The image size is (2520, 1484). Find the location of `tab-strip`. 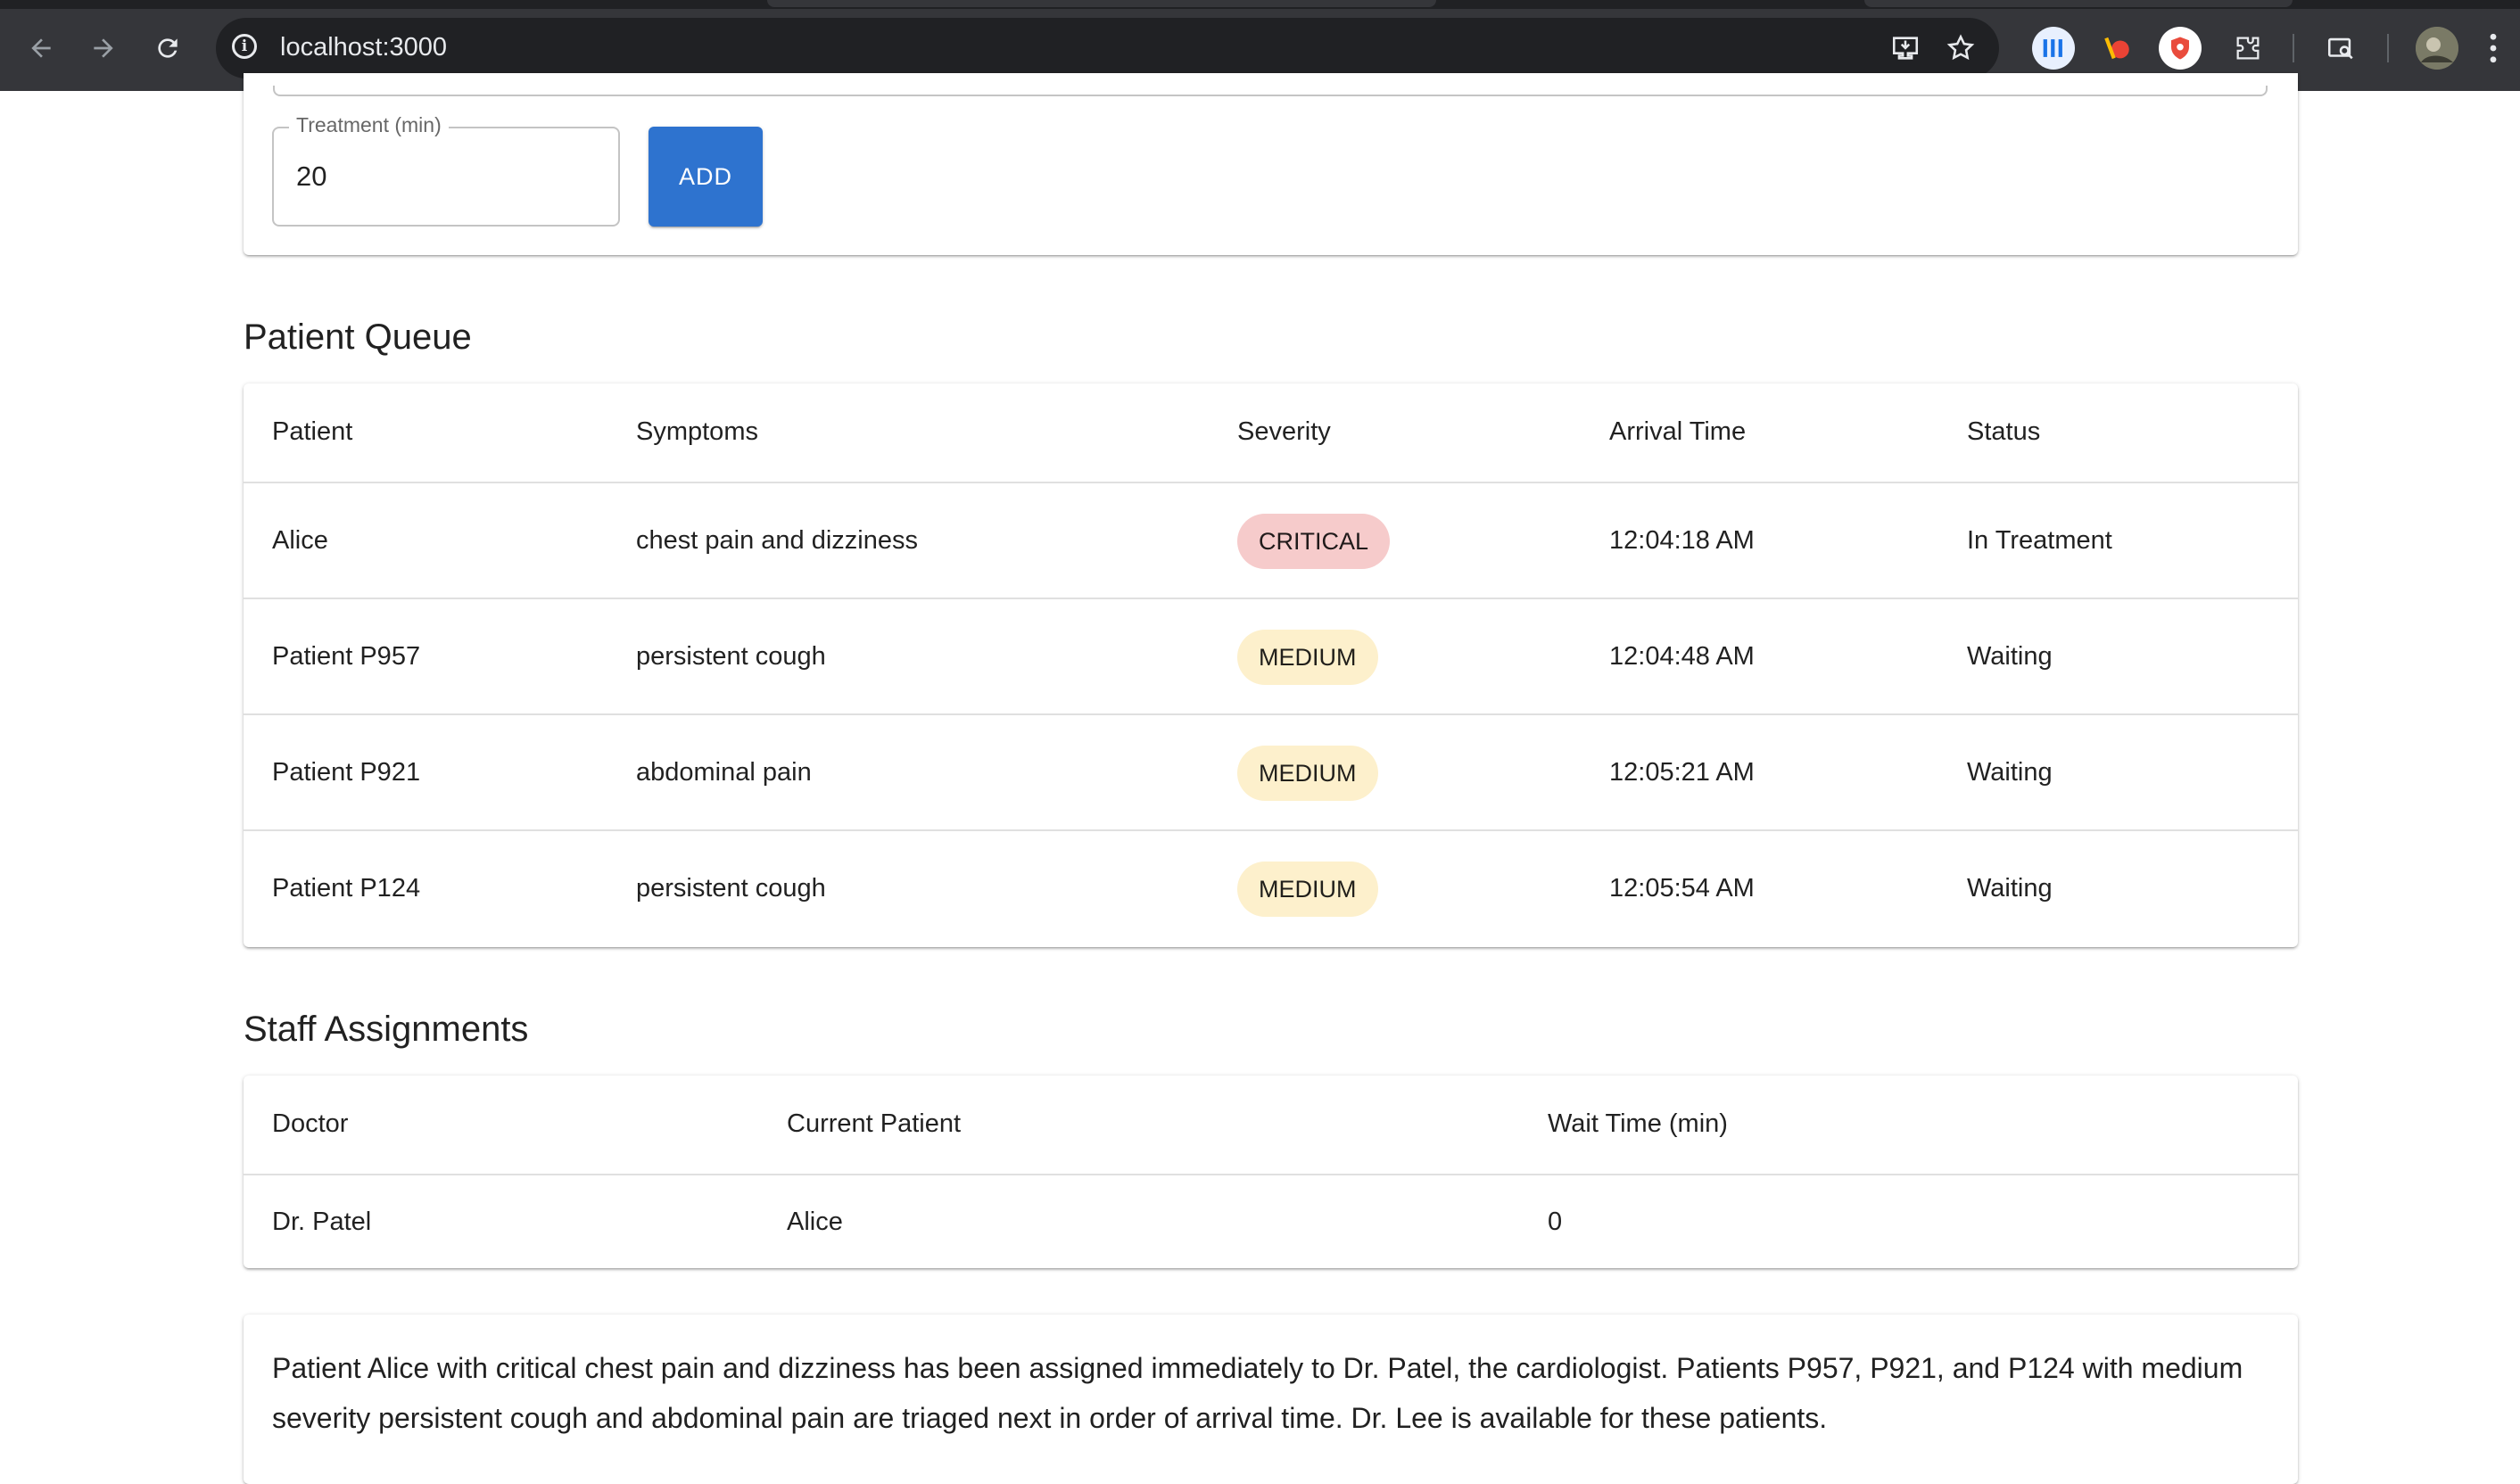

tab-strip is located at coordinates (1260, 4).